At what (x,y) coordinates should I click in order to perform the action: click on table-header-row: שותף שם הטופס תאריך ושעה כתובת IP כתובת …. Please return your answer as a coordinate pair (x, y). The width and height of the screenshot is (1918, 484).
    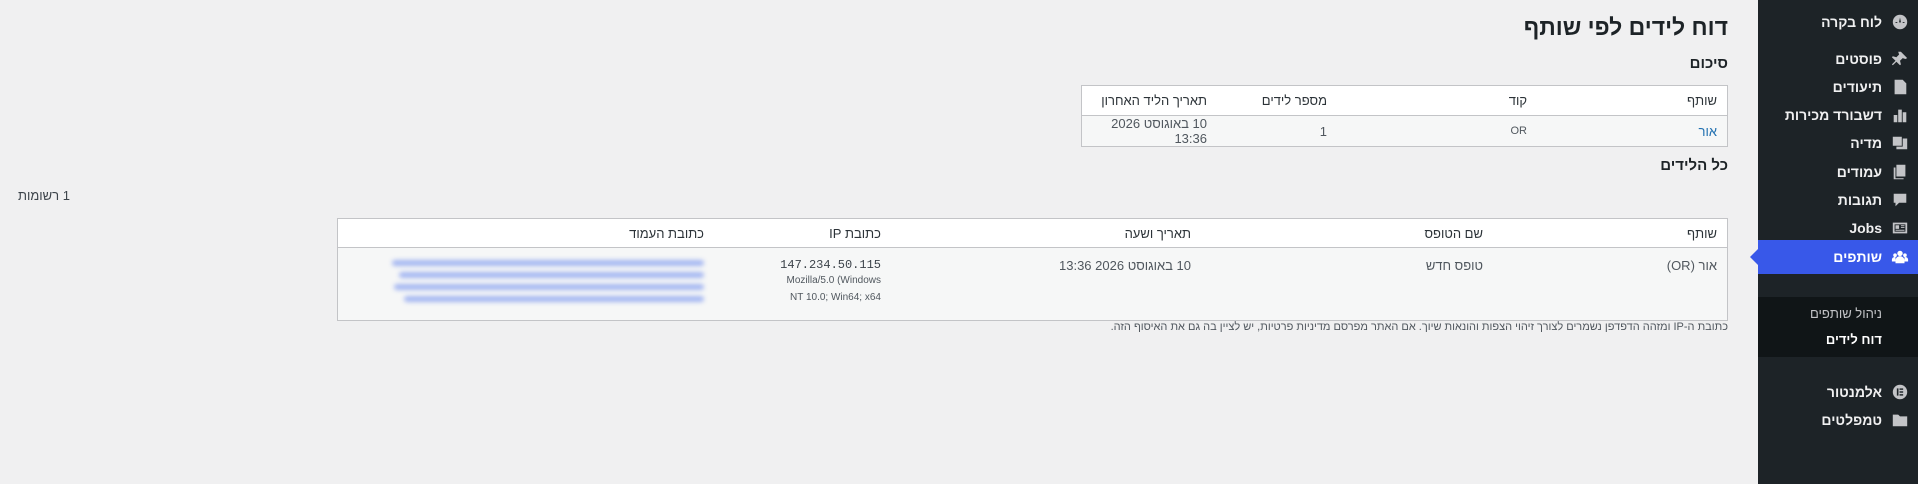
    Looking at the image, I should click on (1032, 233).